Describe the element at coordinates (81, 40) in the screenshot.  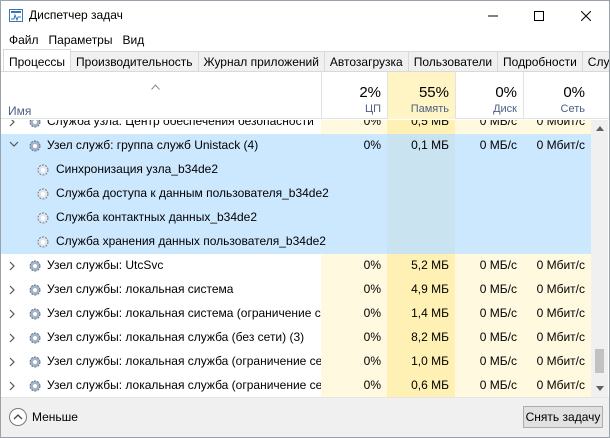
I see `menu-options: Параметры` at that location.